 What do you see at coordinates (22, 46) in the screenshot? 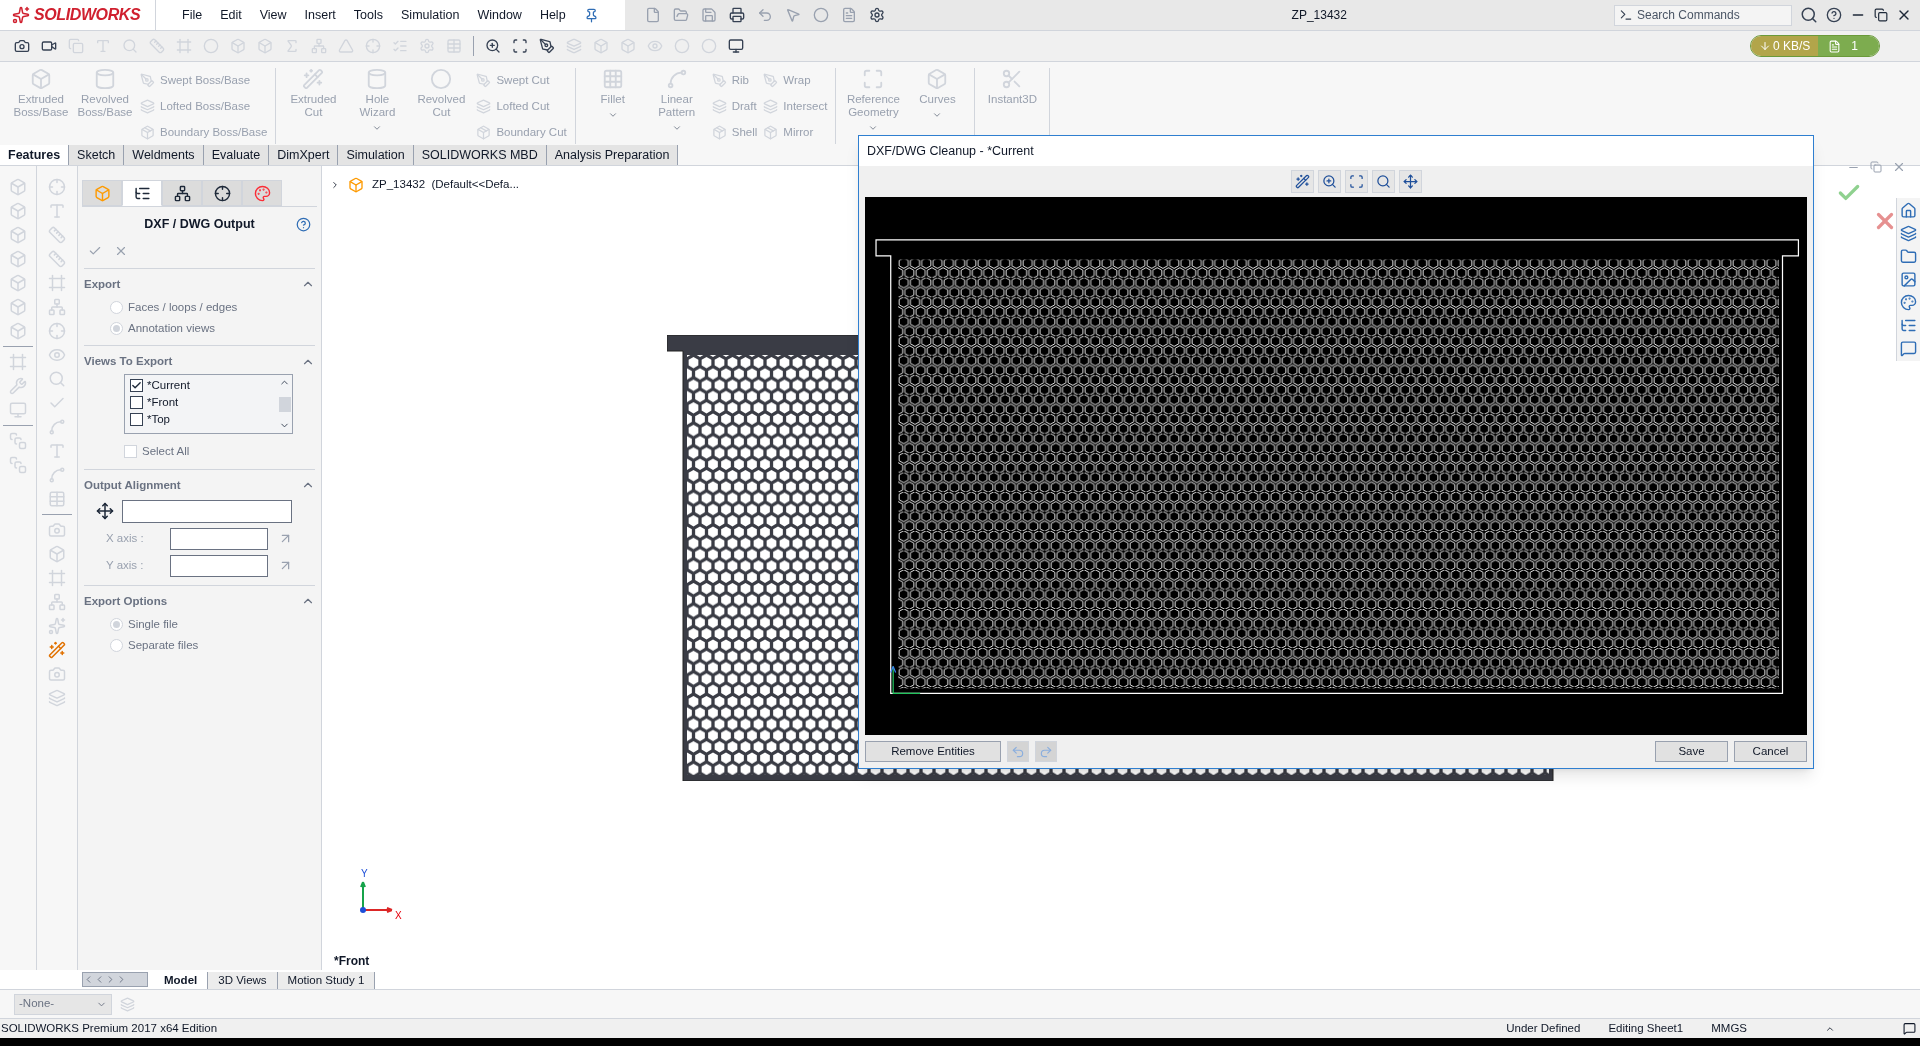
I see `camera-icon` at bounding box center [22, 46].